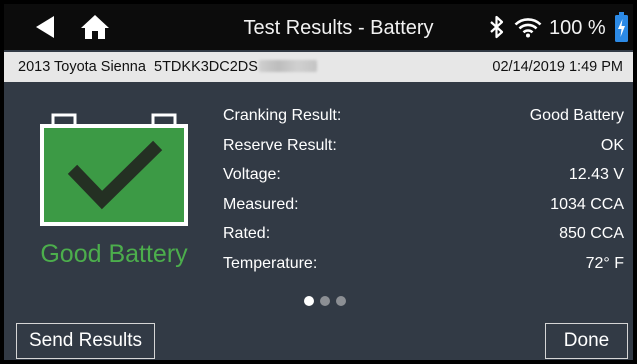 The width and height of the screenshot is (637, 364). I want to click on result-label: Reserve Result:, so click(280, 145).